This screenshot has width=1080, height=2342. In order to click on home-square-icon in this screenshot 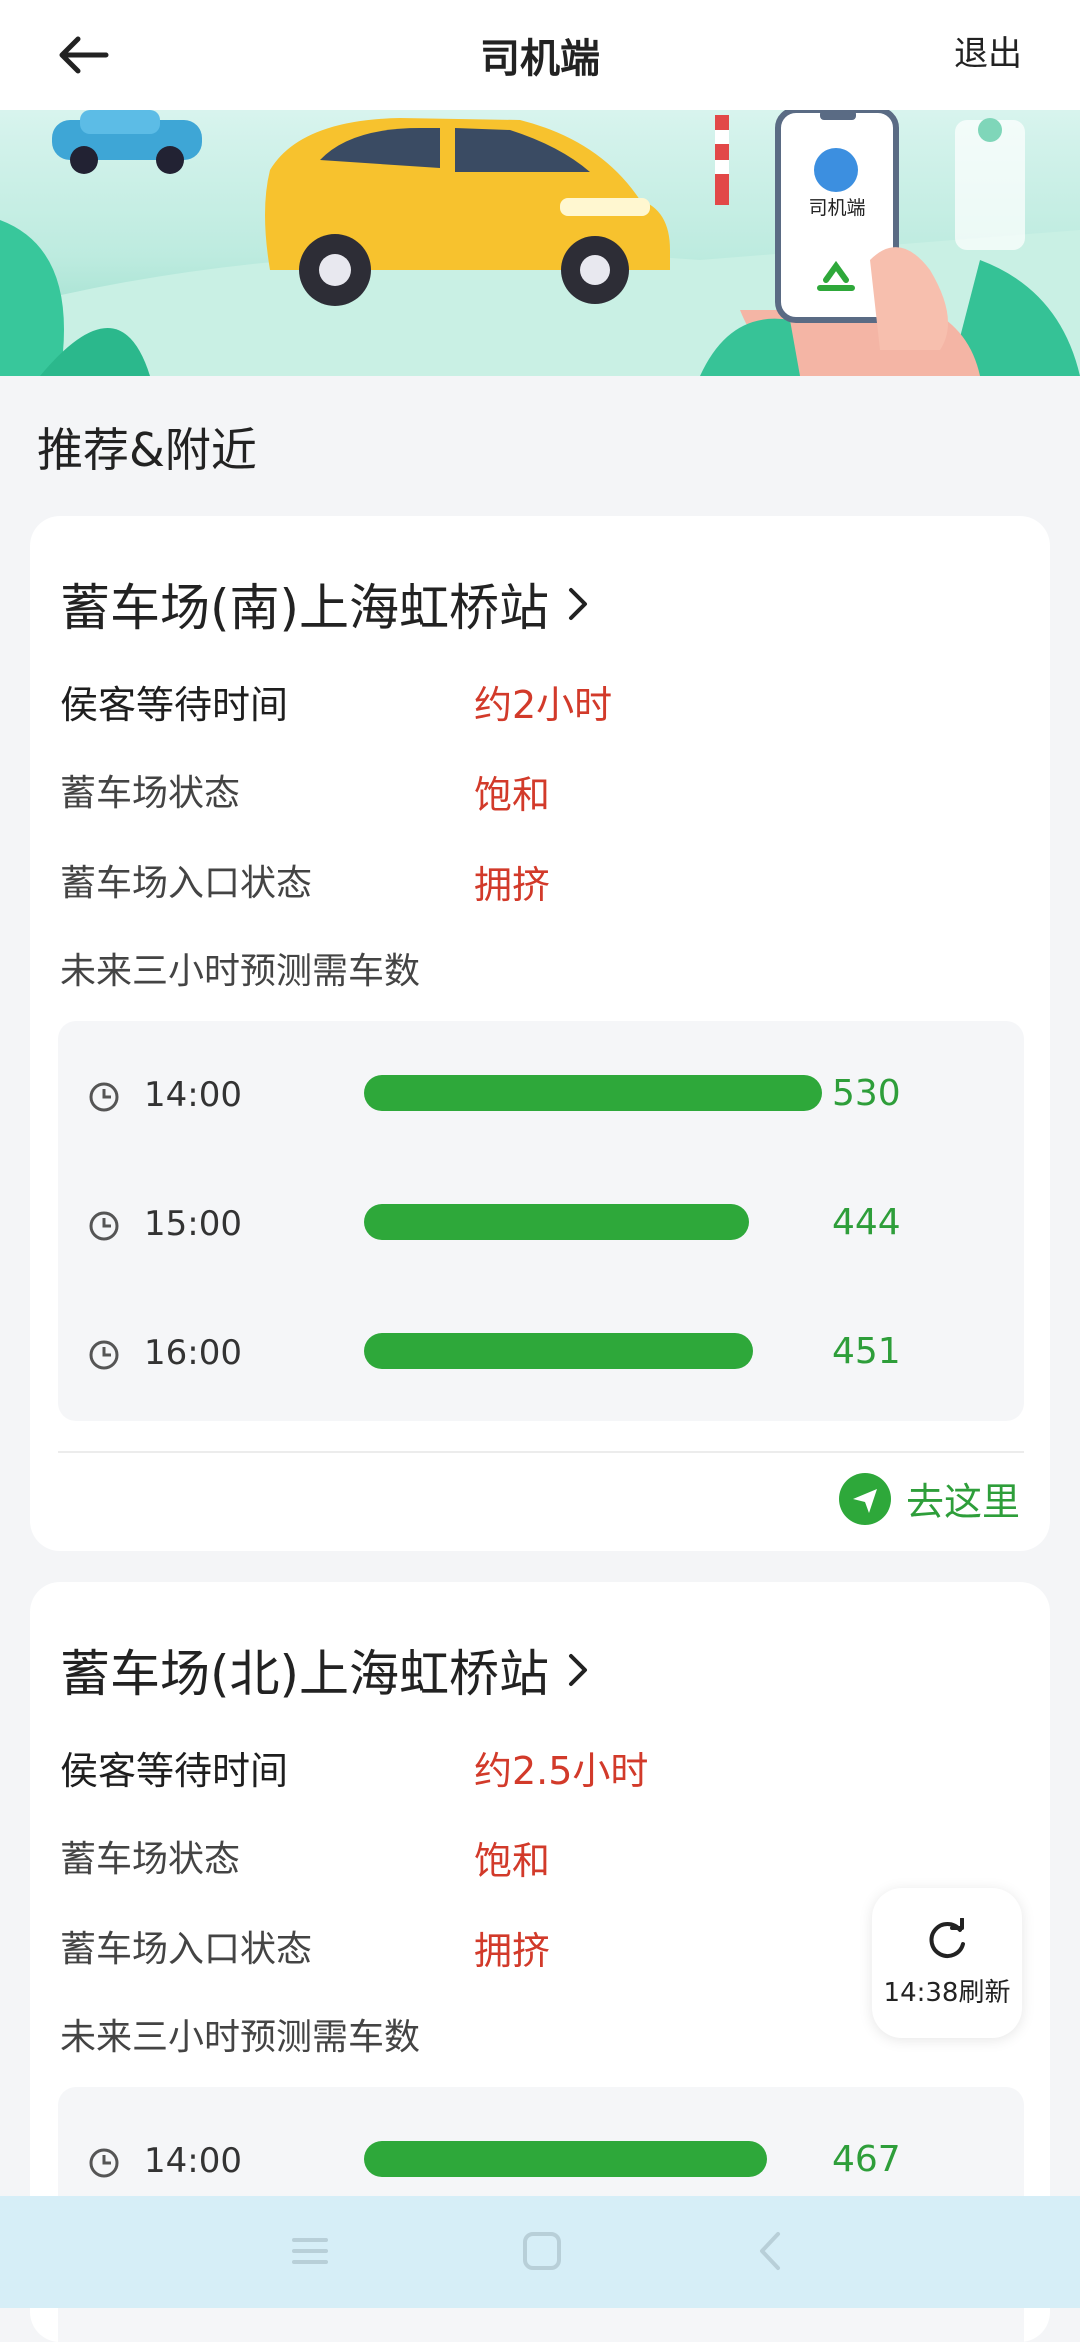, I will do `click(542, 2251)`.